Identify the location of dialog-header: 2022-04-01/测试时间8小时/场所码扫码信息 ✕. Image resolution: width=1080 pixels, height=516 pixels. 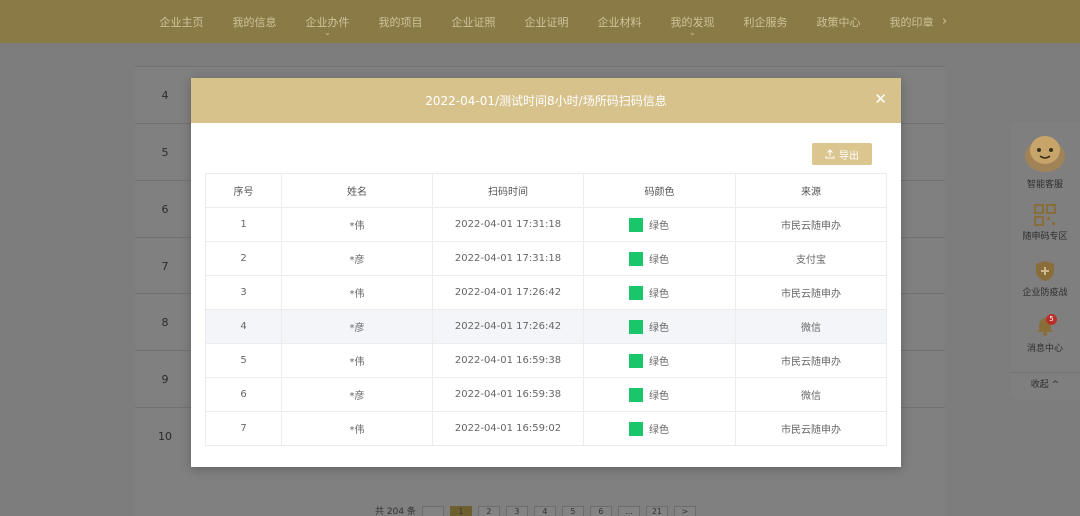
(546, 100).